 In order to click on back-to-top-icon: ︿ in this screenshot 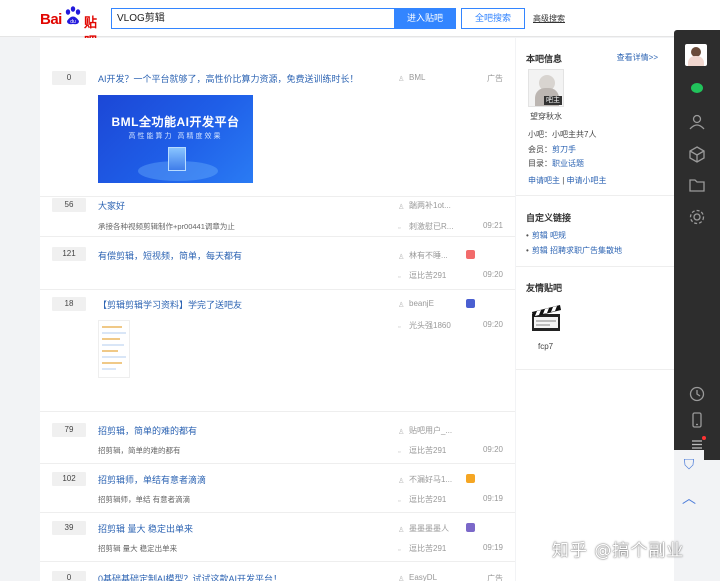, I will do `click(689, 498)`.